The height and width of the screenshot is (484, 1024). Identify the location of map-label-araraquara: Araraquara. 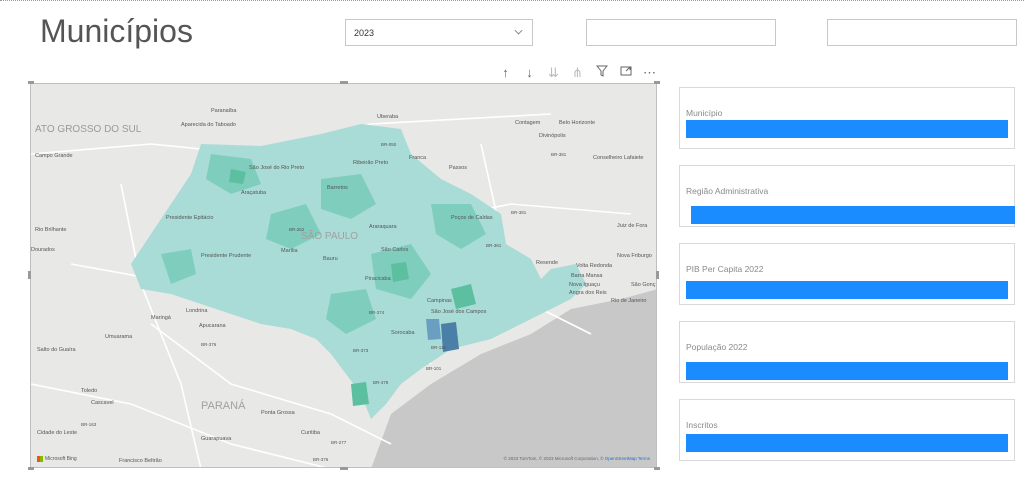
(383, 227).